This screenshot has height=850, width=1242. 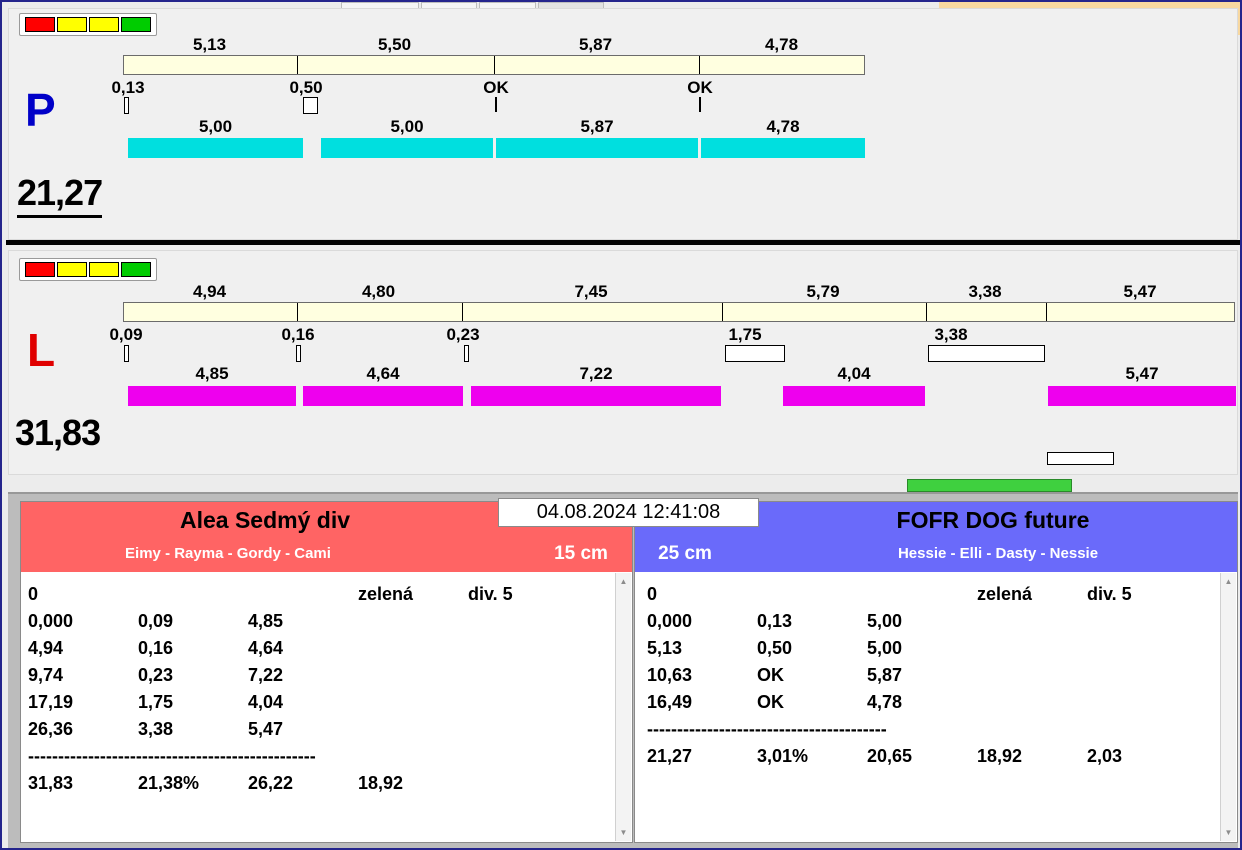 What do you see at coordinates (156, 621) in the screenshot?
I see `table-cell: 0,09` at bounding box center [156, 621].